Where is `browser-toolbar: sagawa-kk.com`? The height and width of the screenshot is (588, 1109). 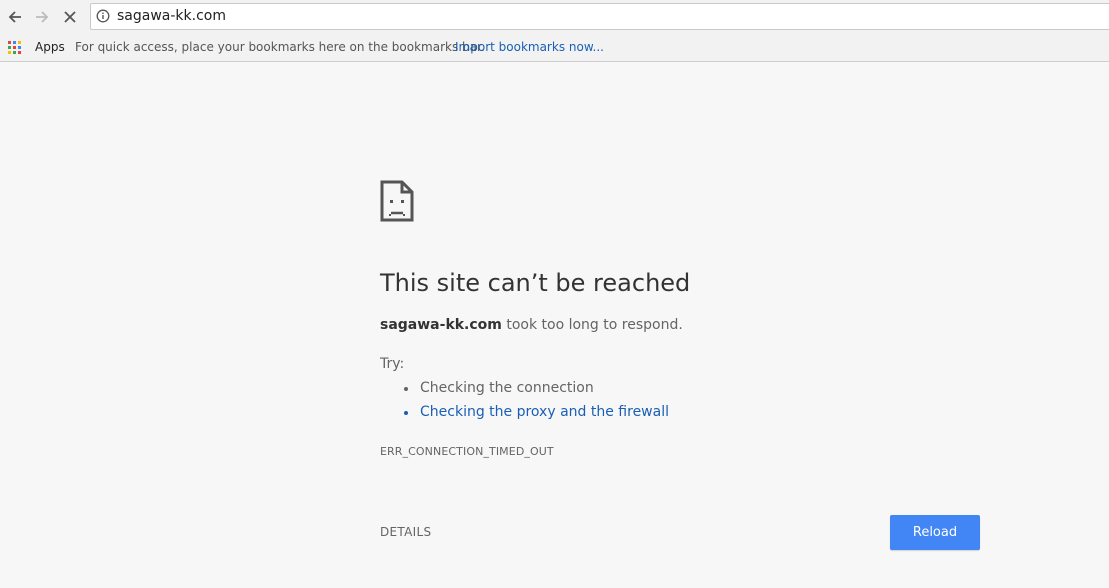 browser-toolbar: sagawa-kk.com is located at coordinates (554, 17).